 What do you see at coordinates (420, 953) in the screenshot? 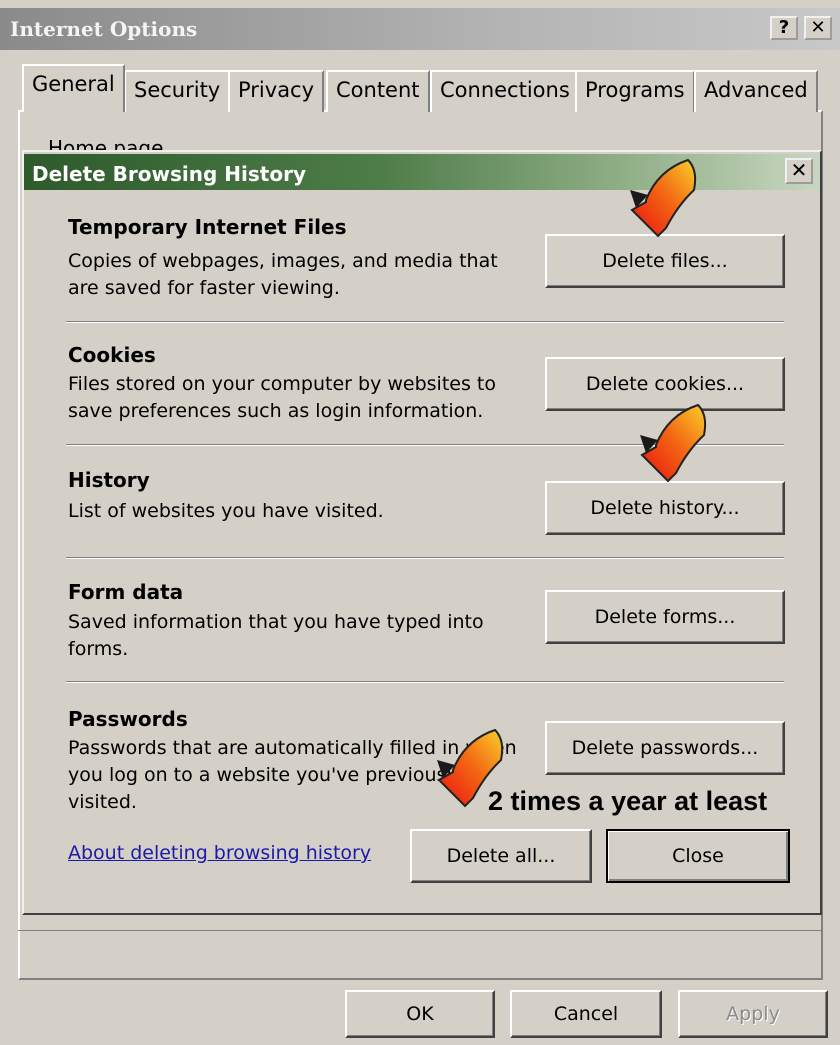
I see `panel-bottom-strip` at bounding box center [420, 953].